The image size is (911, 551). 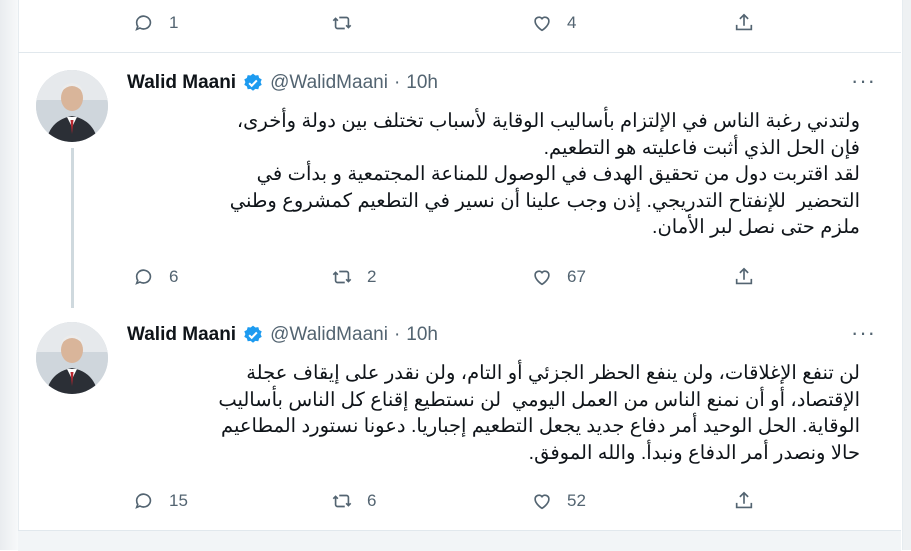 I want to click on timeline-bottom-divider, so click(x=459, y=540).